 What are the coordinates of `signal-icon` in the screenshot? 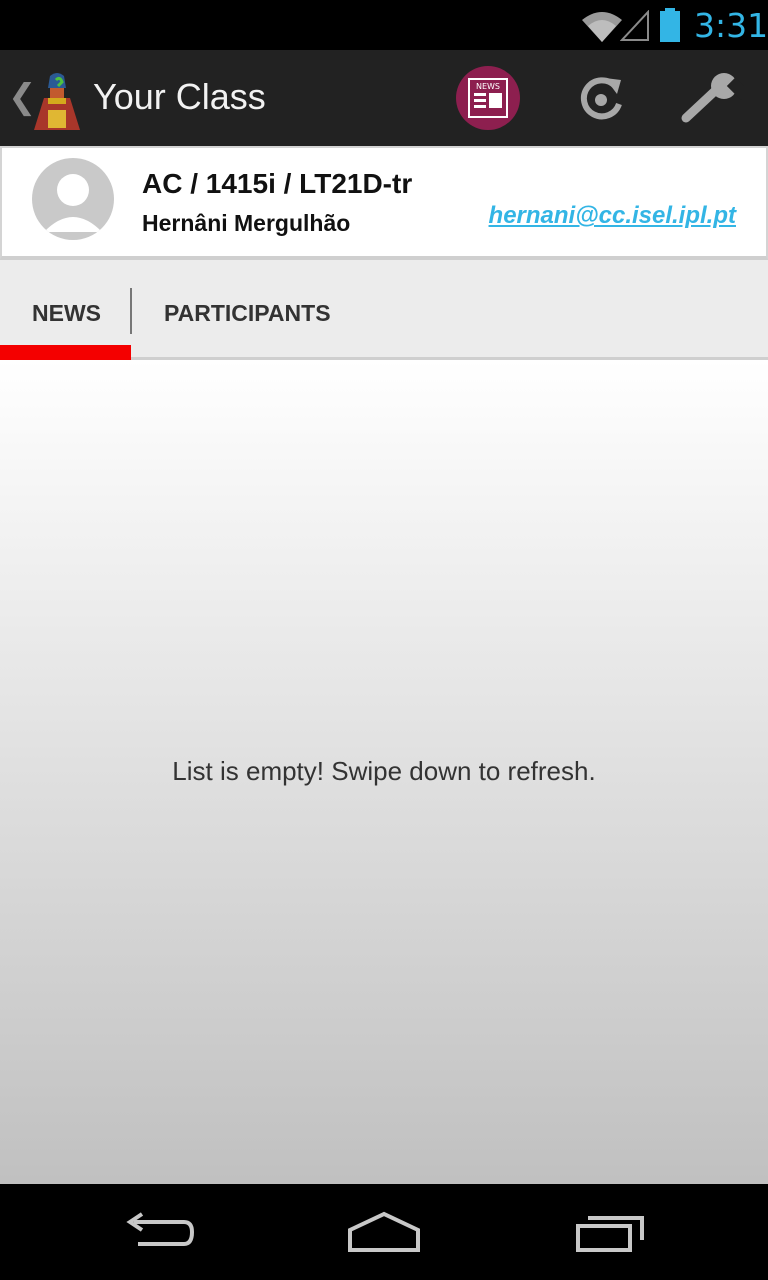 It's located at (634, 25).